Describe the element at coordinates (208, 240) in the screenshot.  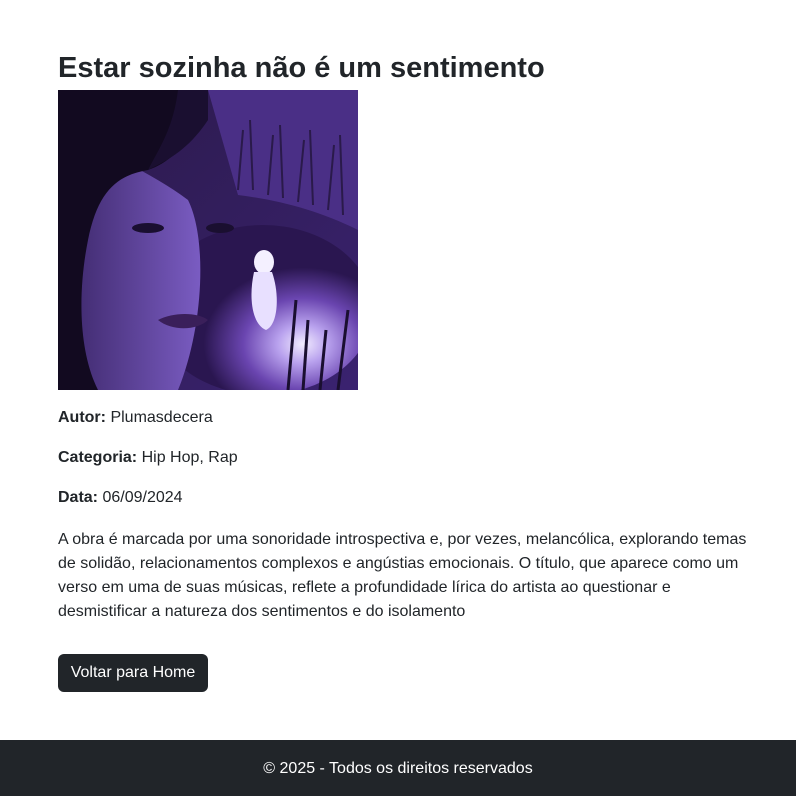
I see `album-cover-image` at that location.